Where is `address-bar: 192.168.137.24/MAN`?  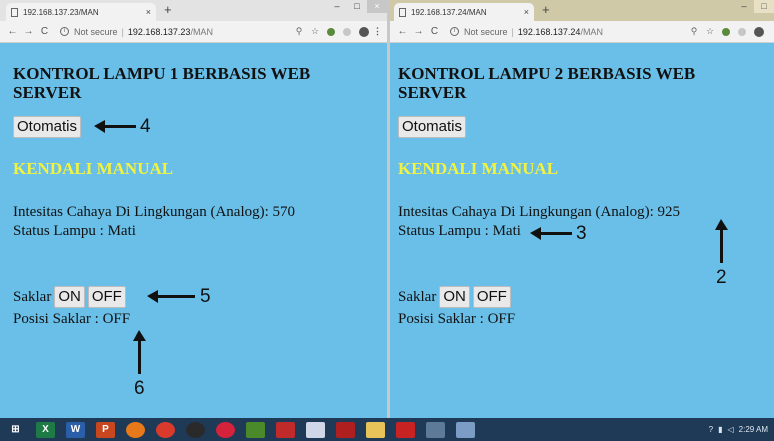 address-bar: 192.168.137.24/MAN is located at coordinates (602, 32).